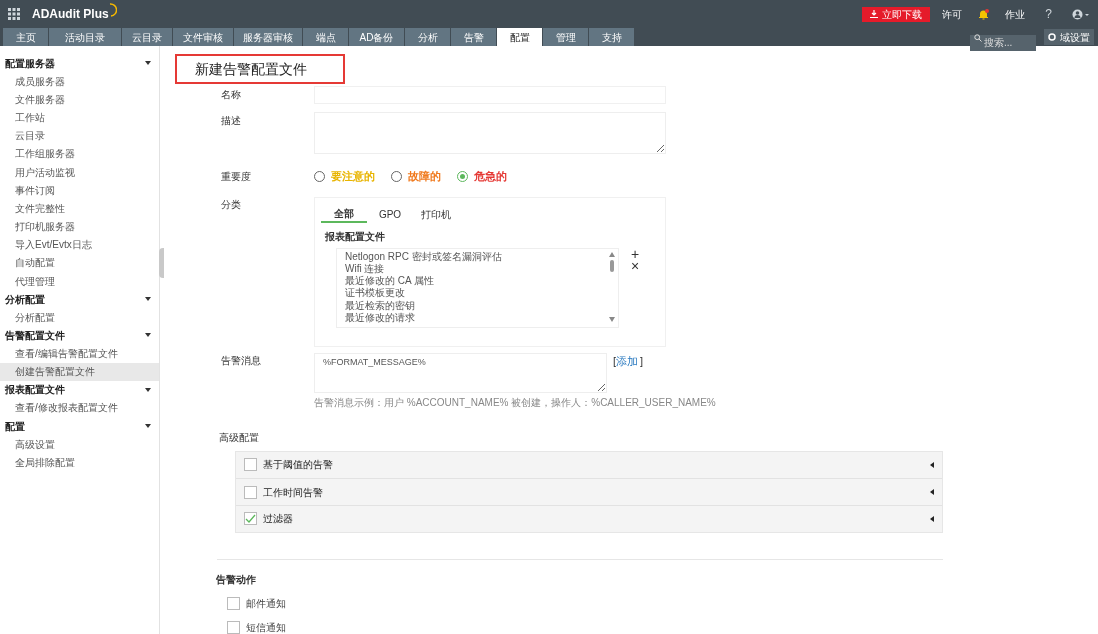  I want to click on checkbox-label: 短信通知, so click(266, 627).